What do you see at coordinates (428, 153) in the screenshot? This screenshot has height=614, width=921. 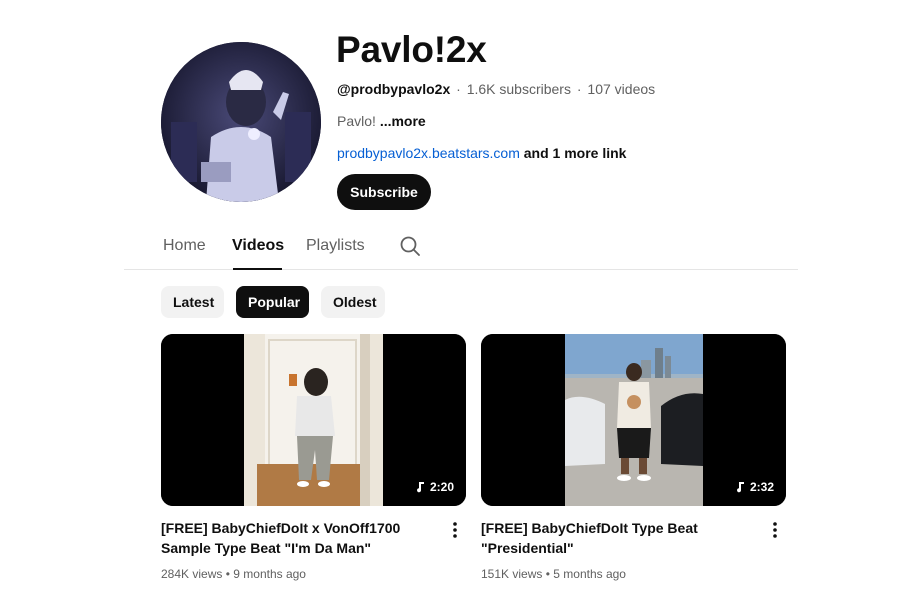 I see `channel-external-link: prodbypavlo2x.beatstars.com` at bounding box center [428, 153].